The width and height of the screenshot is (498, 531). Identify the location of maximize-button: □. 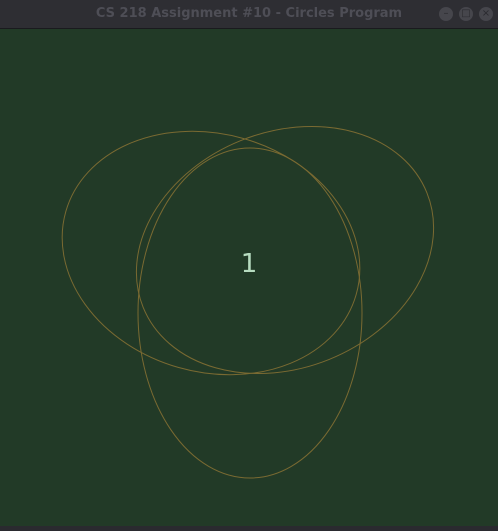
(466, 14).